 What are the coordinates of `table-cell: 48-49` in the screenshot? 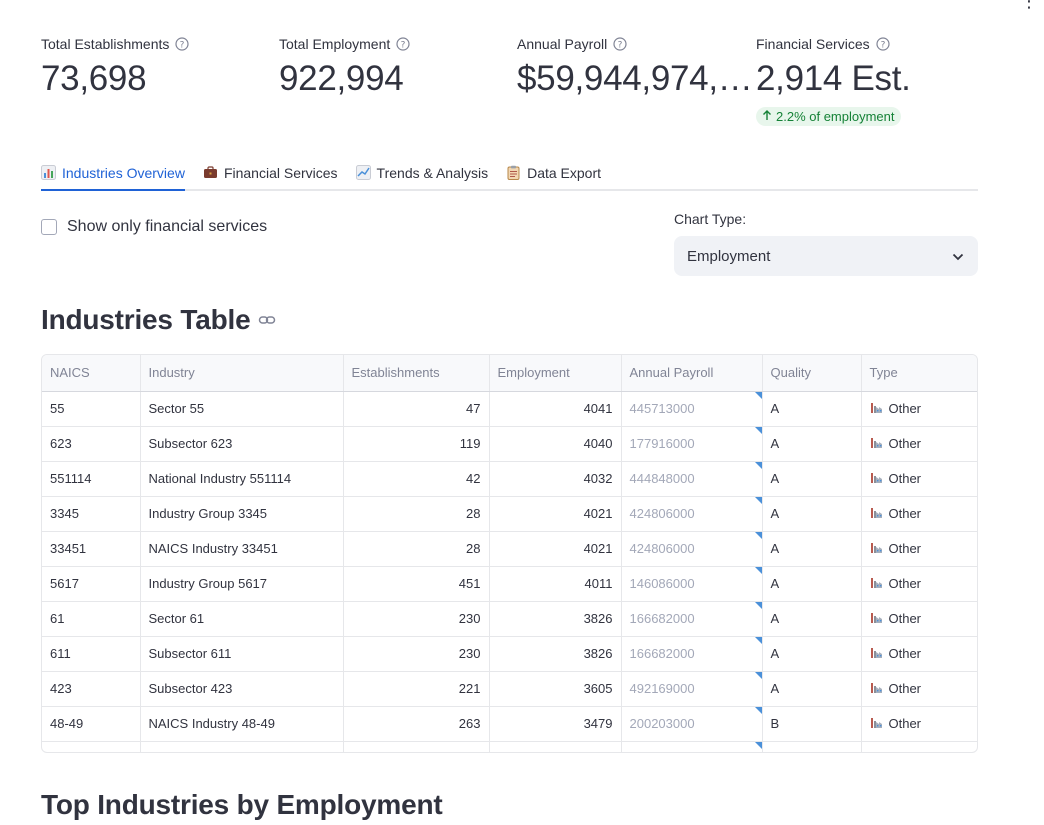 It's located at (91, 724).